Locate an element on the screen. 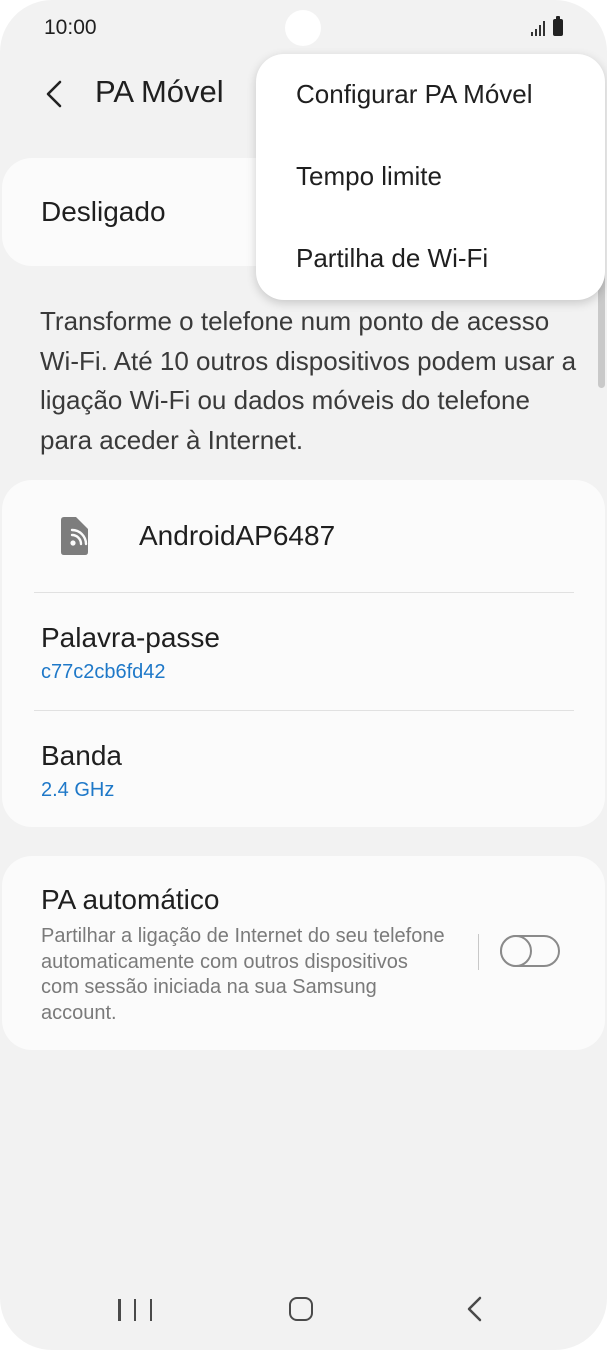 This screenshot has width=607, height=1350. hotspot-switch-label: Desligado is located at coordinates (103, 211).